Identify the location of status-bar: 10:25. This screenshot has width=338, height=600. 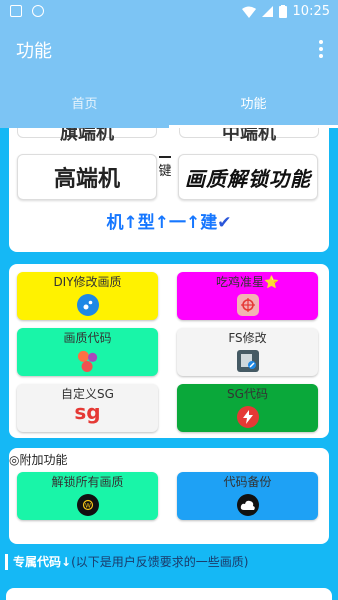
(169, 12).